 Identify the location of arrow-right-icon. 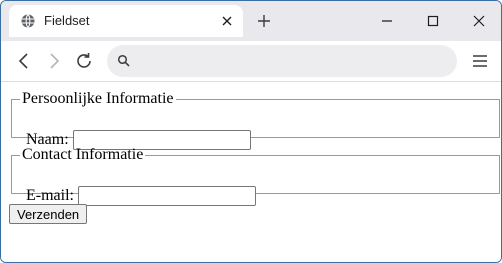
(54, 61).